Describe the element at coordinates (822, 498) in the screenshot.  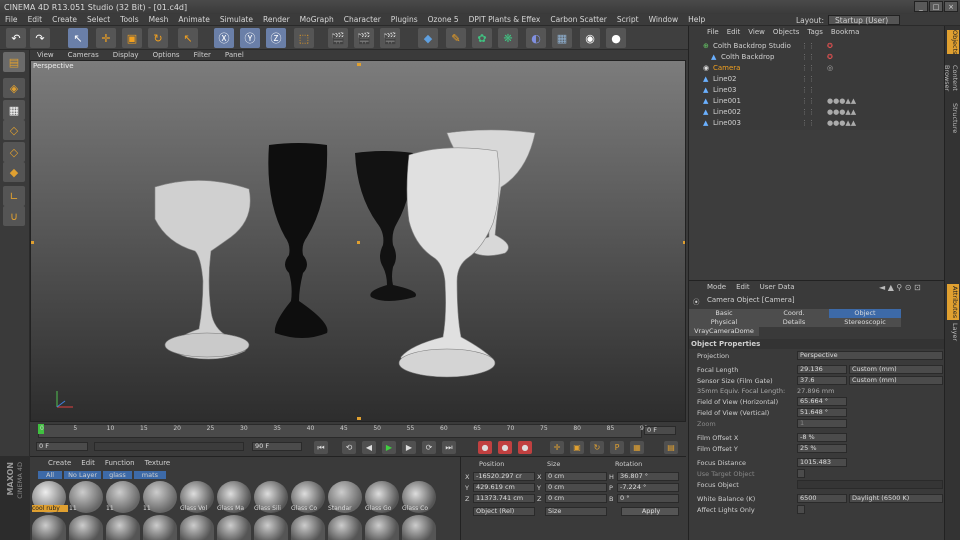
I see `white-balance-field: 6500` at that location.